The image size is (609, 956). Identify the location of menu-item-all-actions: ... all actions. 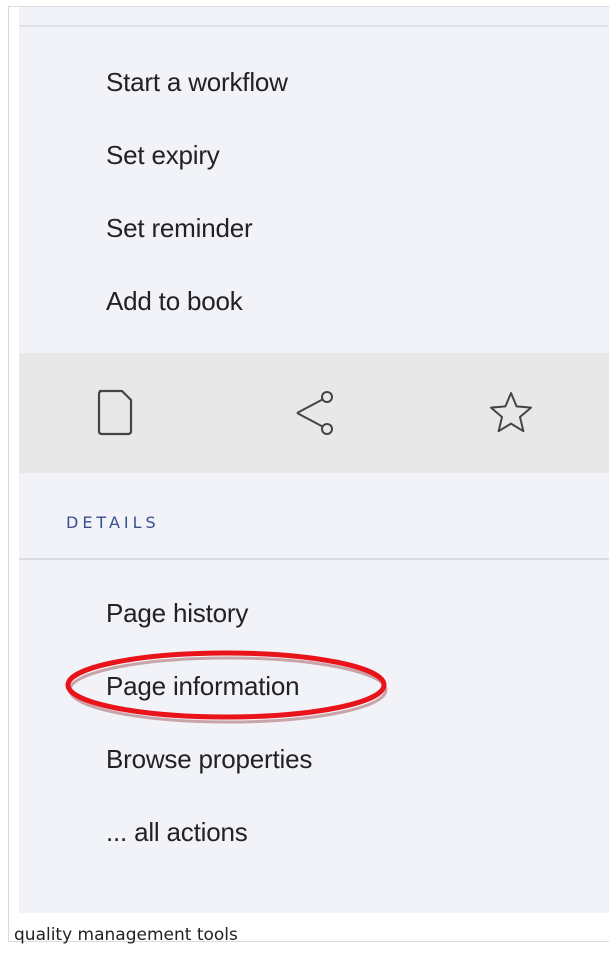
(177, 832).